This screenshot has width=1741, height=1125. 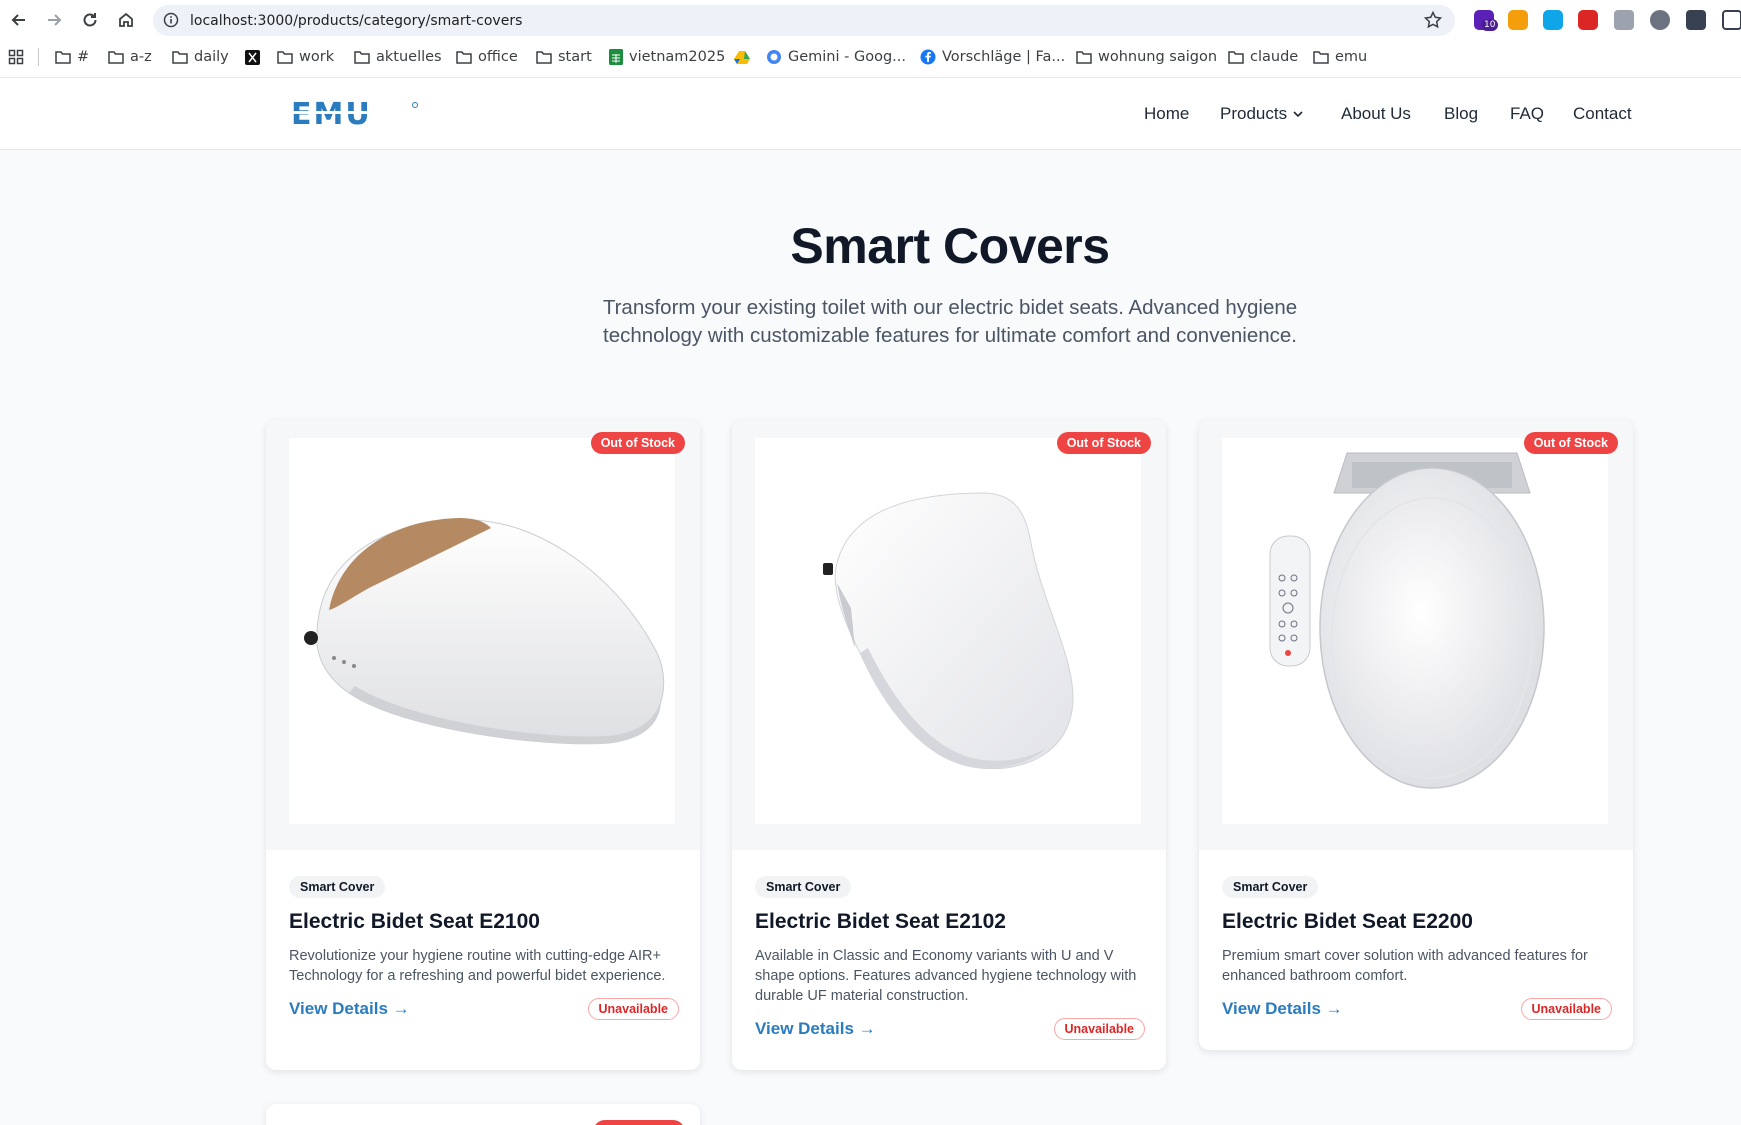 I want to click on nav-faq: FAQ, so click(x=1527, y=114).